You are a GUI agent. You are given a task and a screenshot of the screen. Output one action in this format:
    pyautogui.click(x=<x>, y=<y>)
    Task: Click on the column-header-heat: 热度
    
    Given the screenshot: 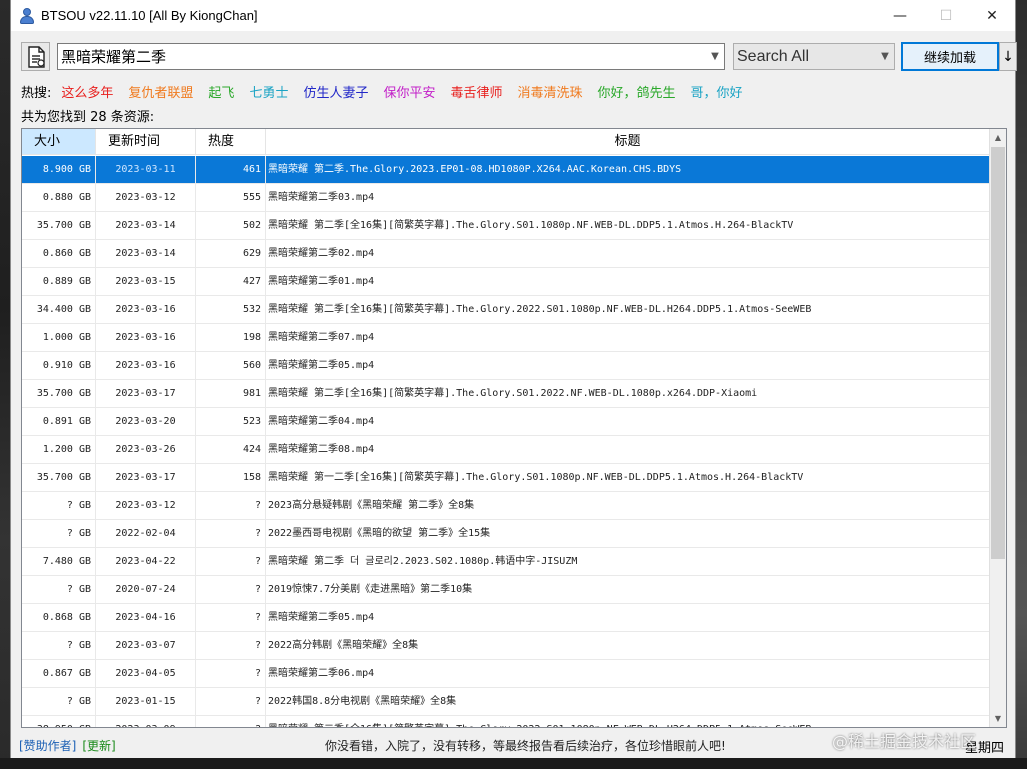 What is the action you would take?
    pyautogui.click(x=231, y=141)
    